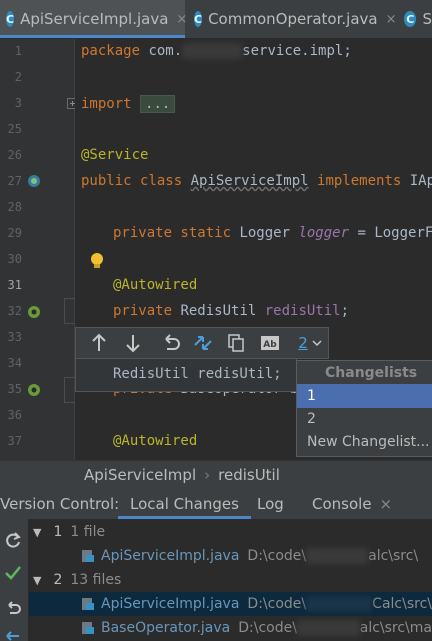  What do you see at coordinates (14, 155) in the screenshot?
I see `line-number: 26` at bounding box center [14, 155].